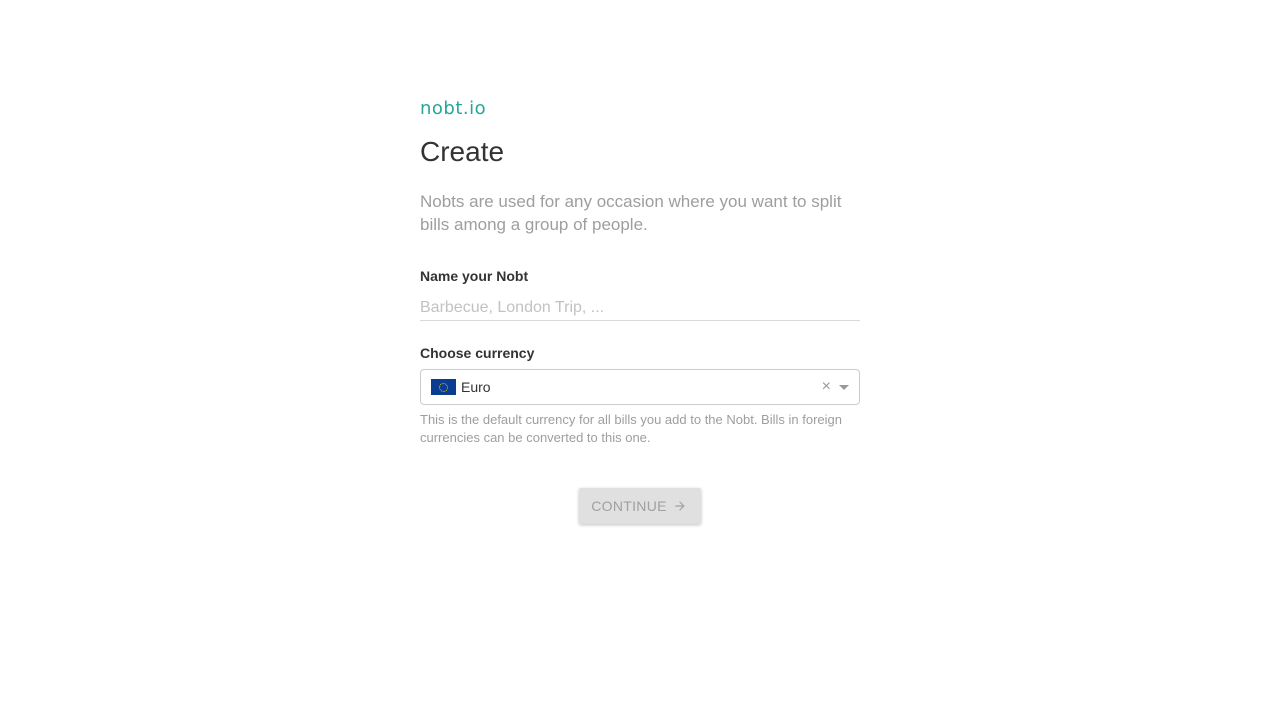 This screenshot has height=720, width=1280. I want to click on continue-button: CONTINUE, so click(640, 506).